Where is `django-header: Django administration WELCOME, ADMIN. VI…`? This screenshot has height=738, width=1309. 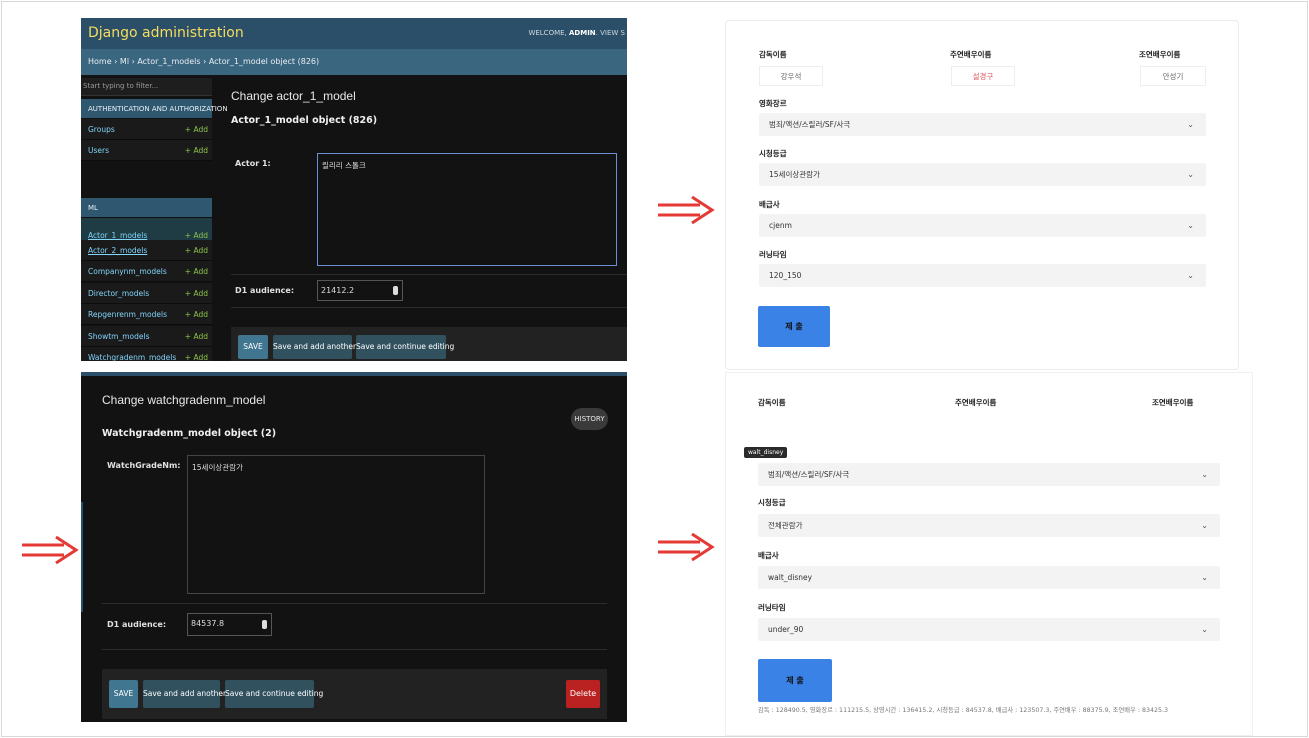 django-header: Django administration WELCOME, ADMIN. VI… is located at coordinates (354, 33).